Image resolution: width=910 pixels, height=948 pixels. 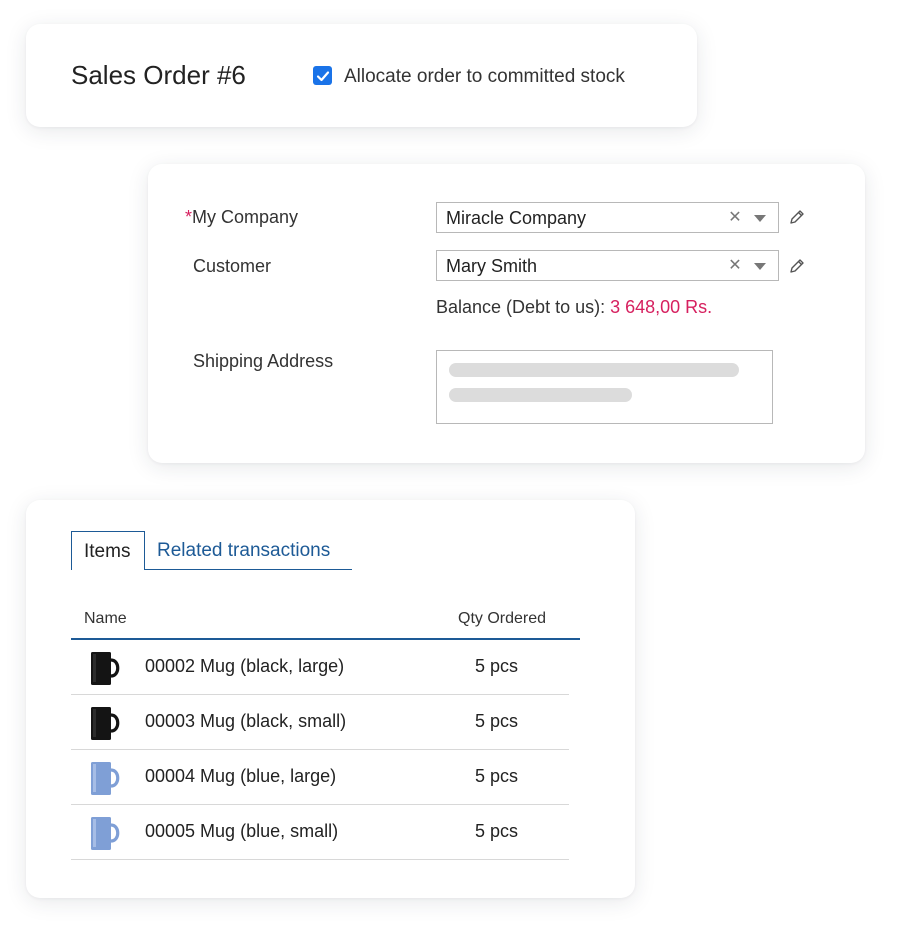 I want to click on balance-text: Balance (Debt to us): 3 648,00 Rs., so click(x=574, y=307).